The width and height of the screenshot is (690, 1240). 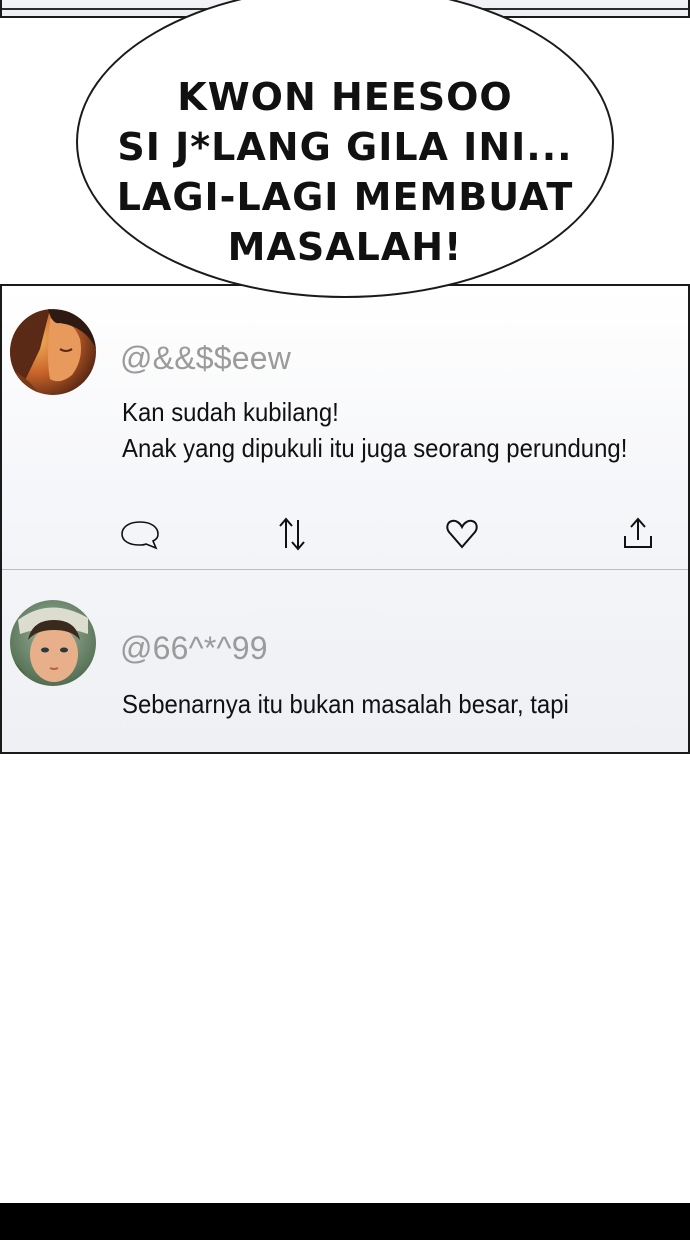 What do you see at coordinates (345, 97) in the screenshot?
I see `speech-line: KWON HEESOO` at bounding box center [345, 97].